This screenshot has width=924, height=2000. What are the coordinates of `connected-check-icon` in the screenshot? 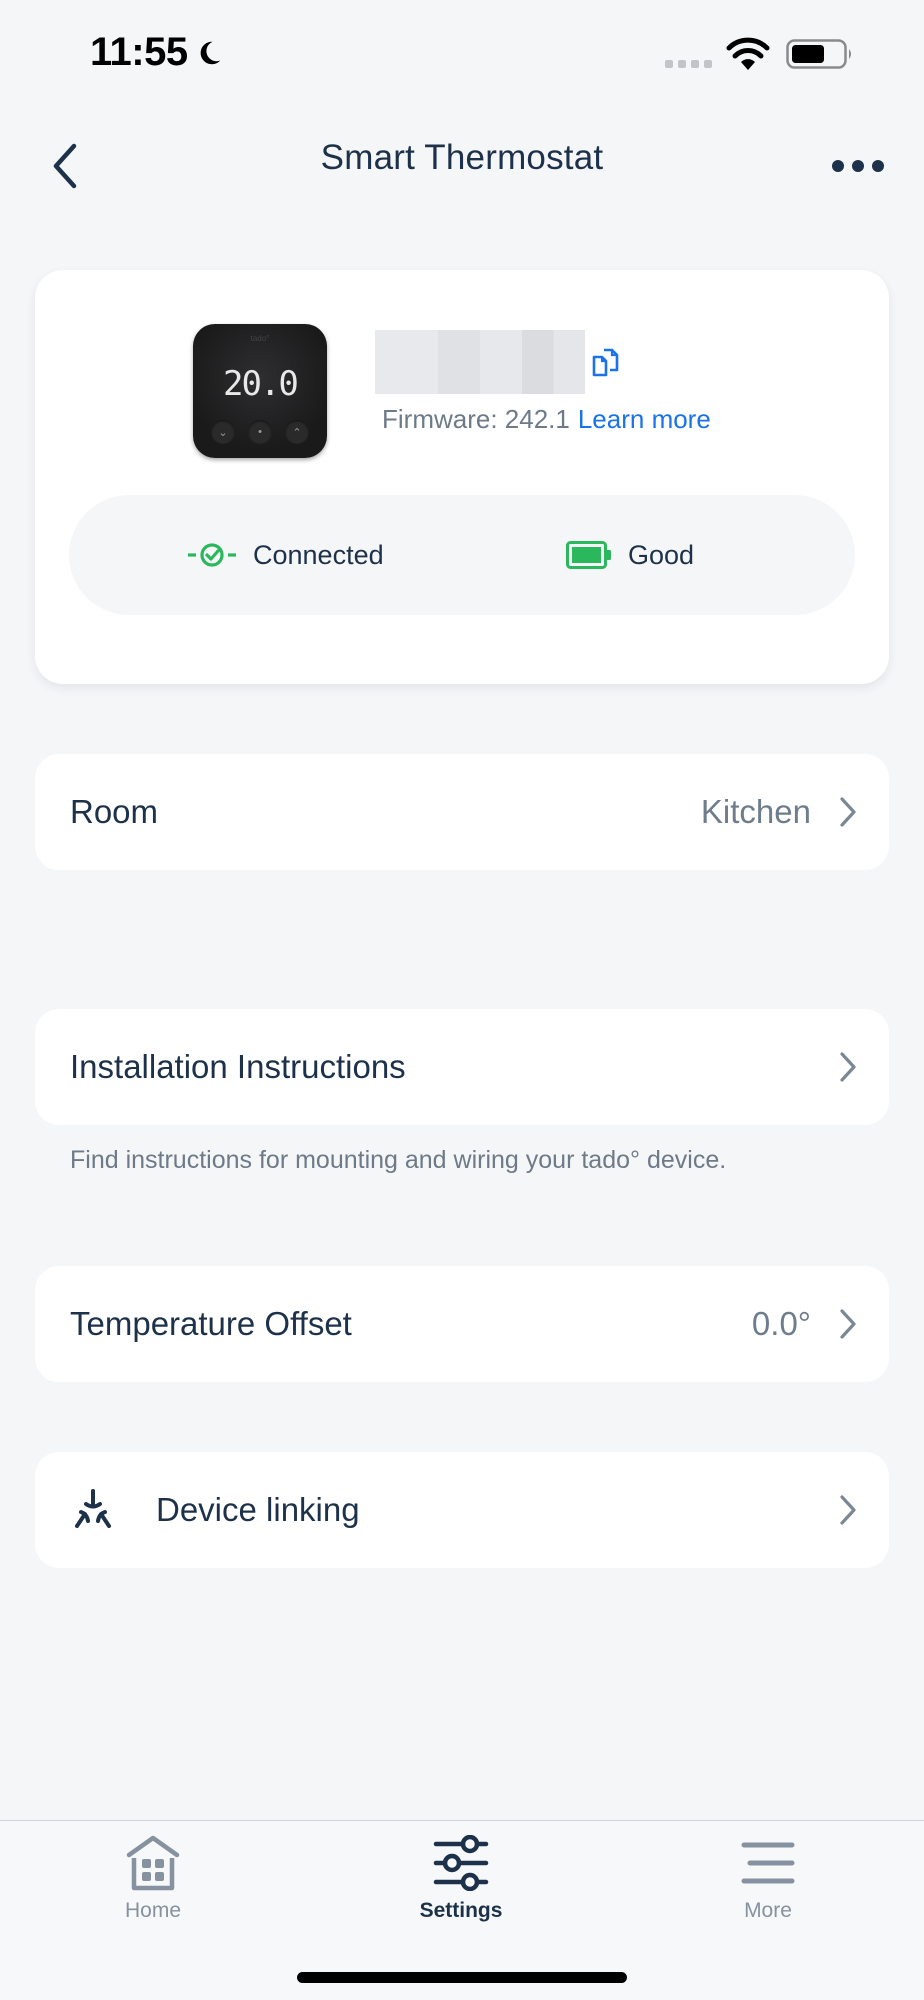 It's located at (212, 555).